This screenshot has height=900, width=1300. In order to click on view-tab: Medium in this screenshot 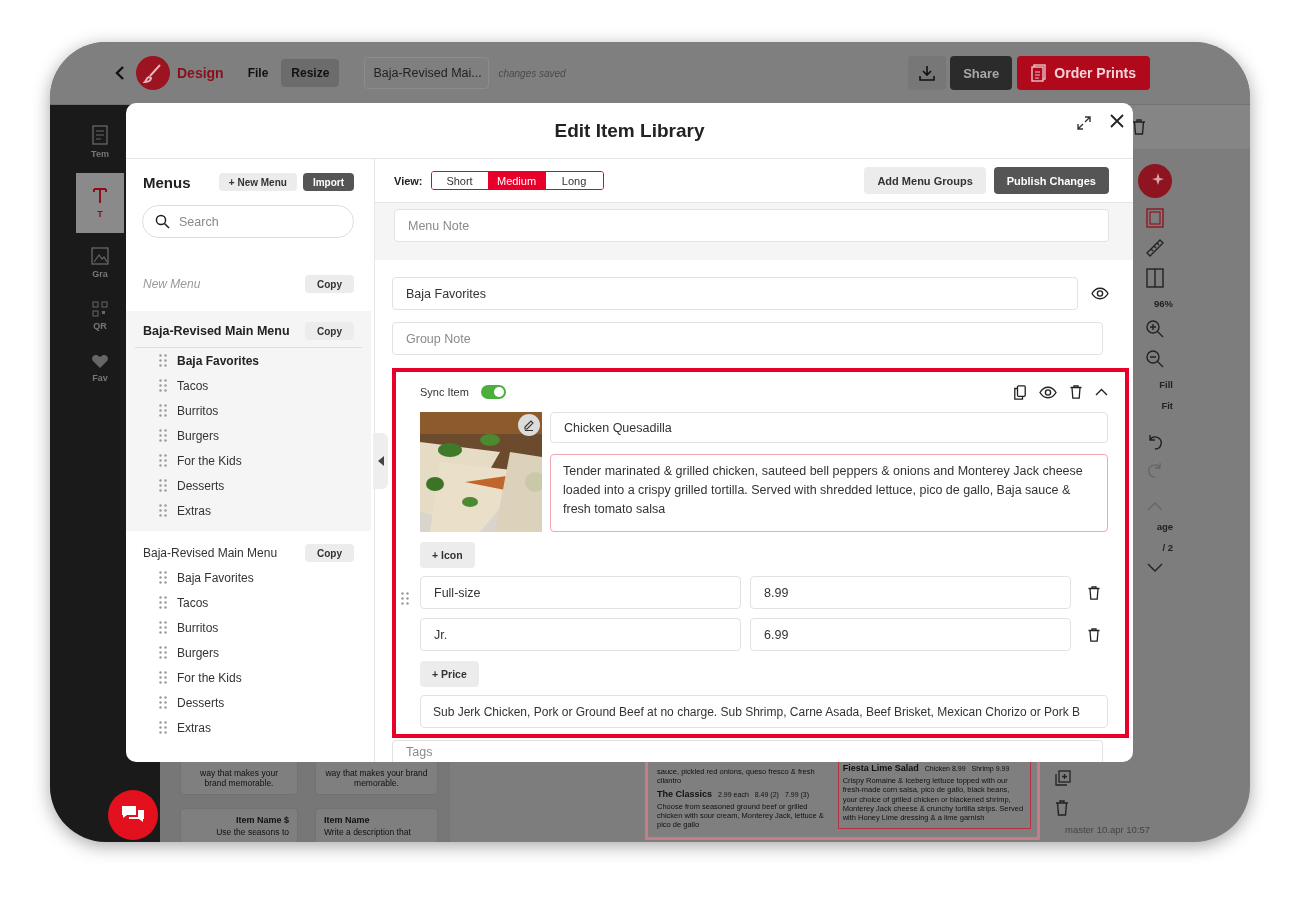, I will do `click(517, 180)`.